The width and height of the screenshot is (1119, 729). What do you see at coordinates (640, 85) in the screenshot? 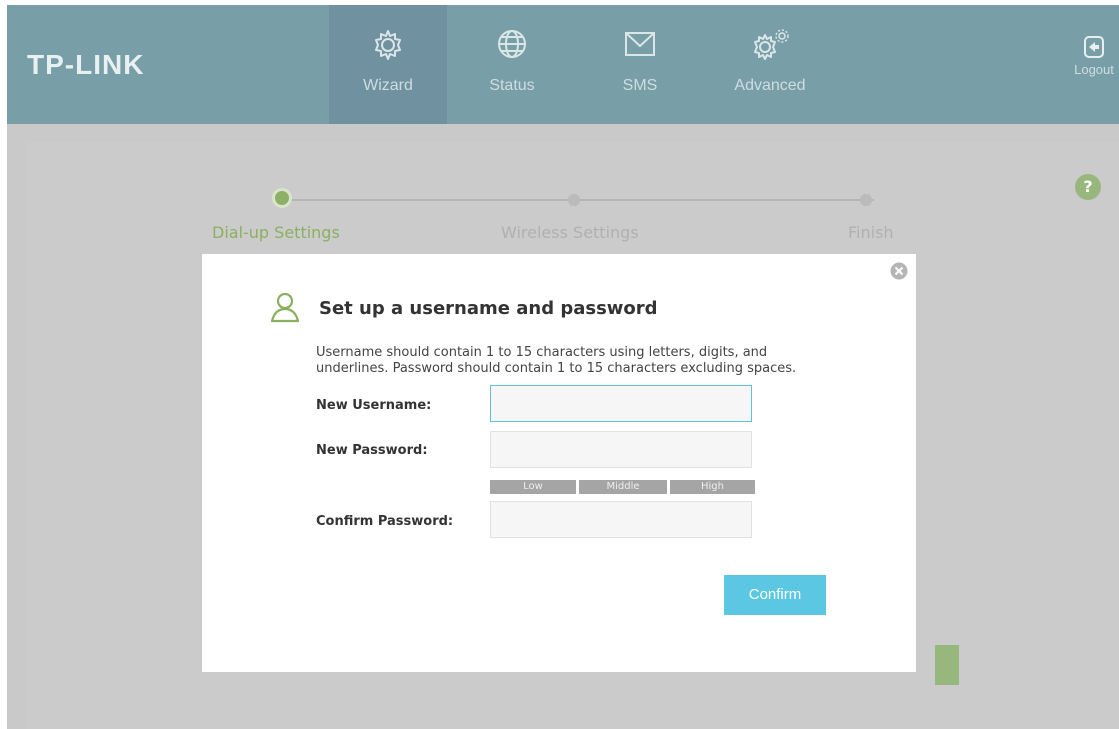
I see `nav-sms-label: SMS` at bounding box center [640, 85].